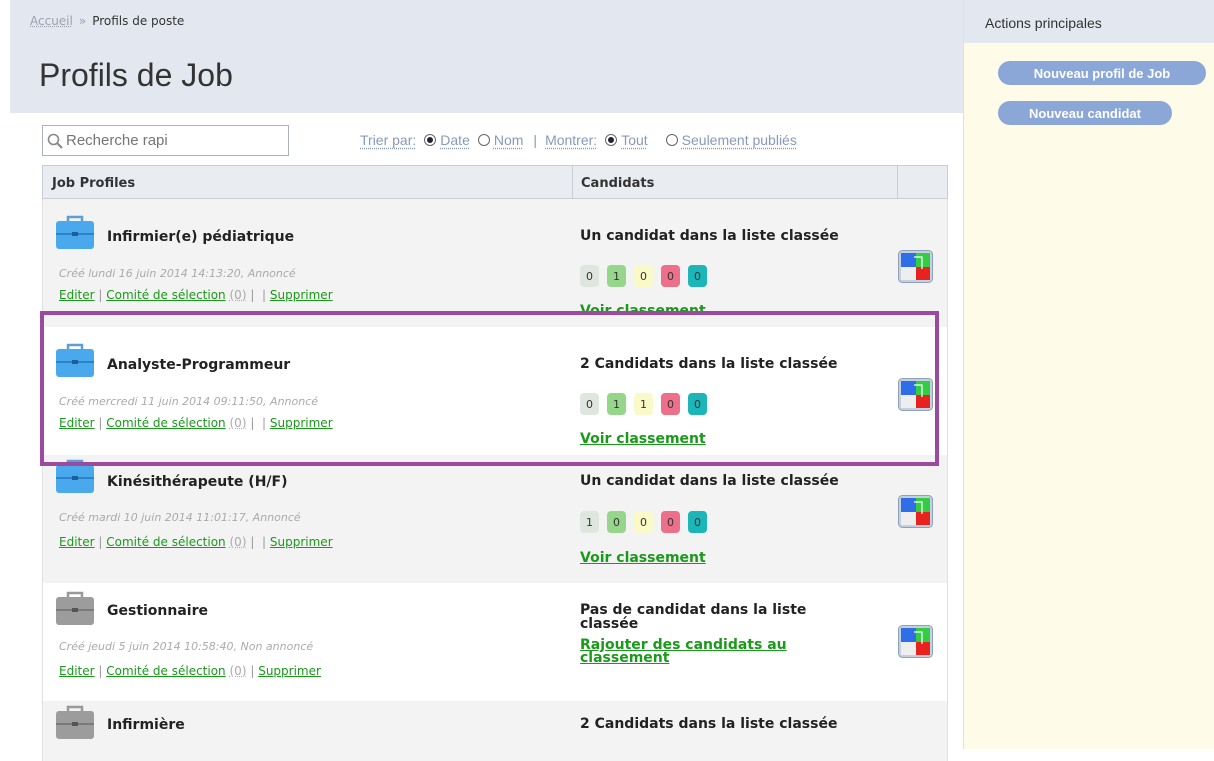 The height and width of the screenshot is (761, 1214). Describe the element at coordinates (508, 140) in the screenshot. I see `sort-name-label: Nom` at that location.